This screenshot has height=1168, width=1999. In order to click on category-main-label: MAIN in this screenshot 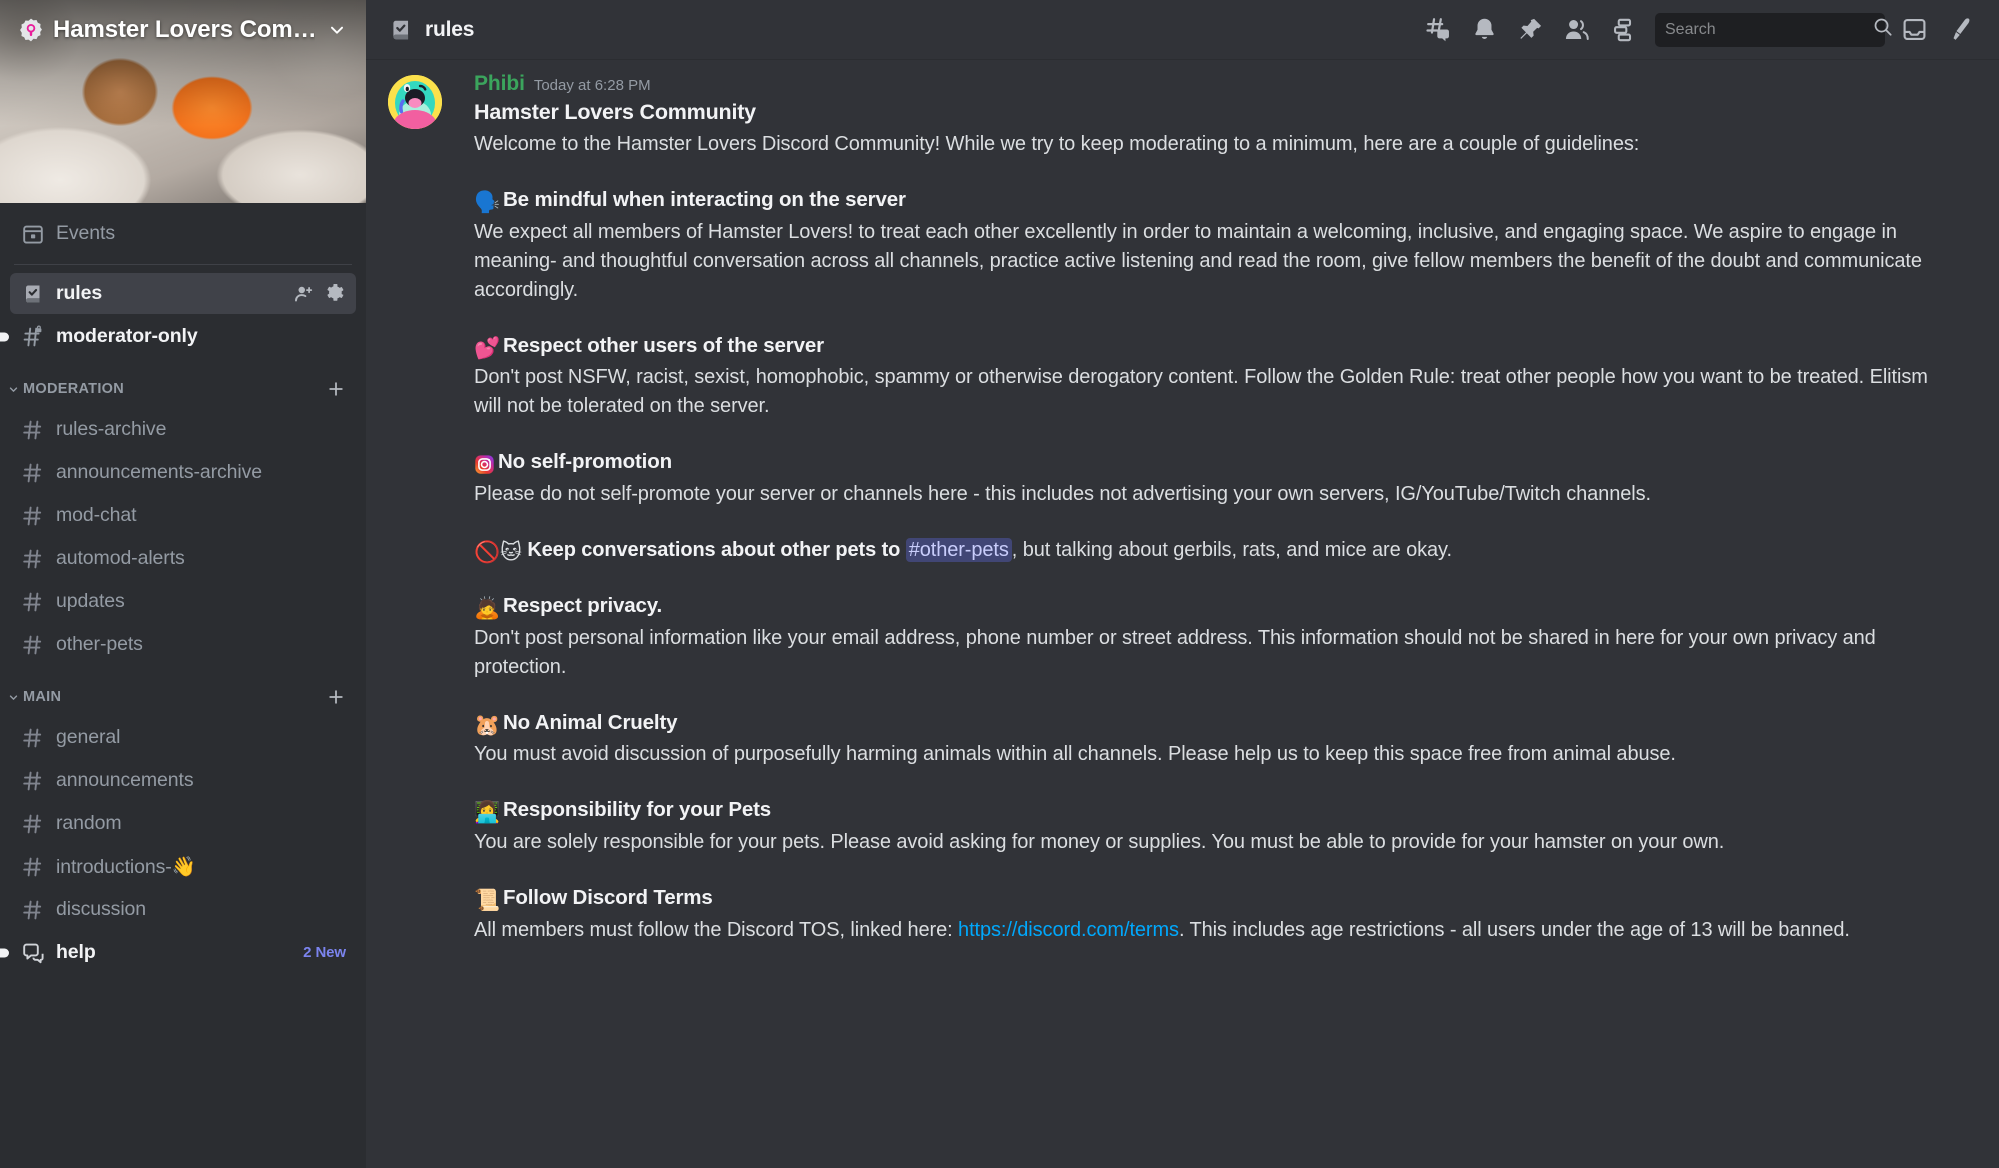, I will do `click(42, 697)`.